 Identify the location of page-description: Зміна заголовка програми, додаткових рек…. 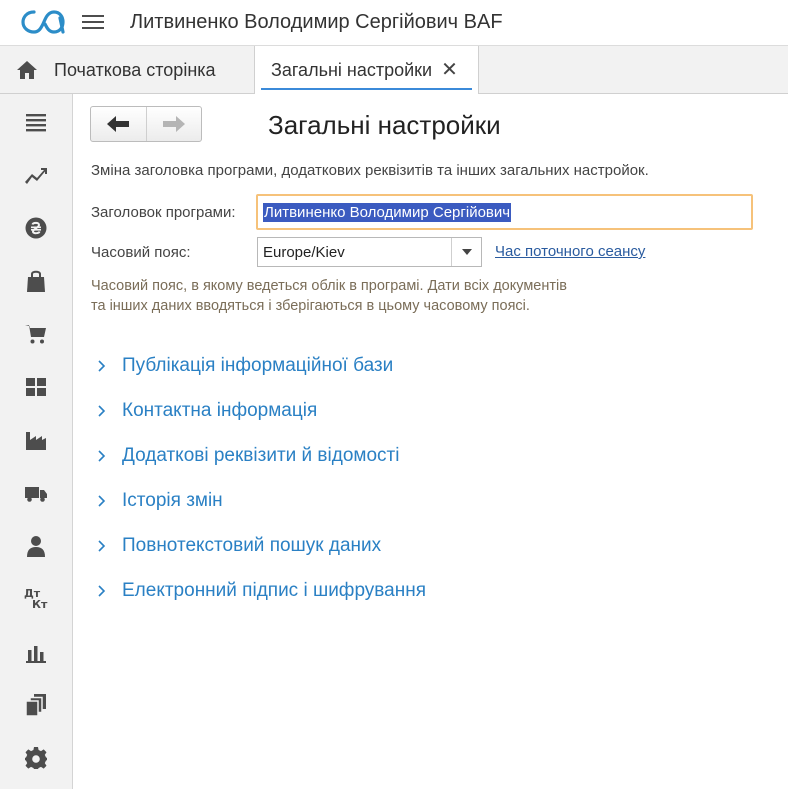
(370, 170).